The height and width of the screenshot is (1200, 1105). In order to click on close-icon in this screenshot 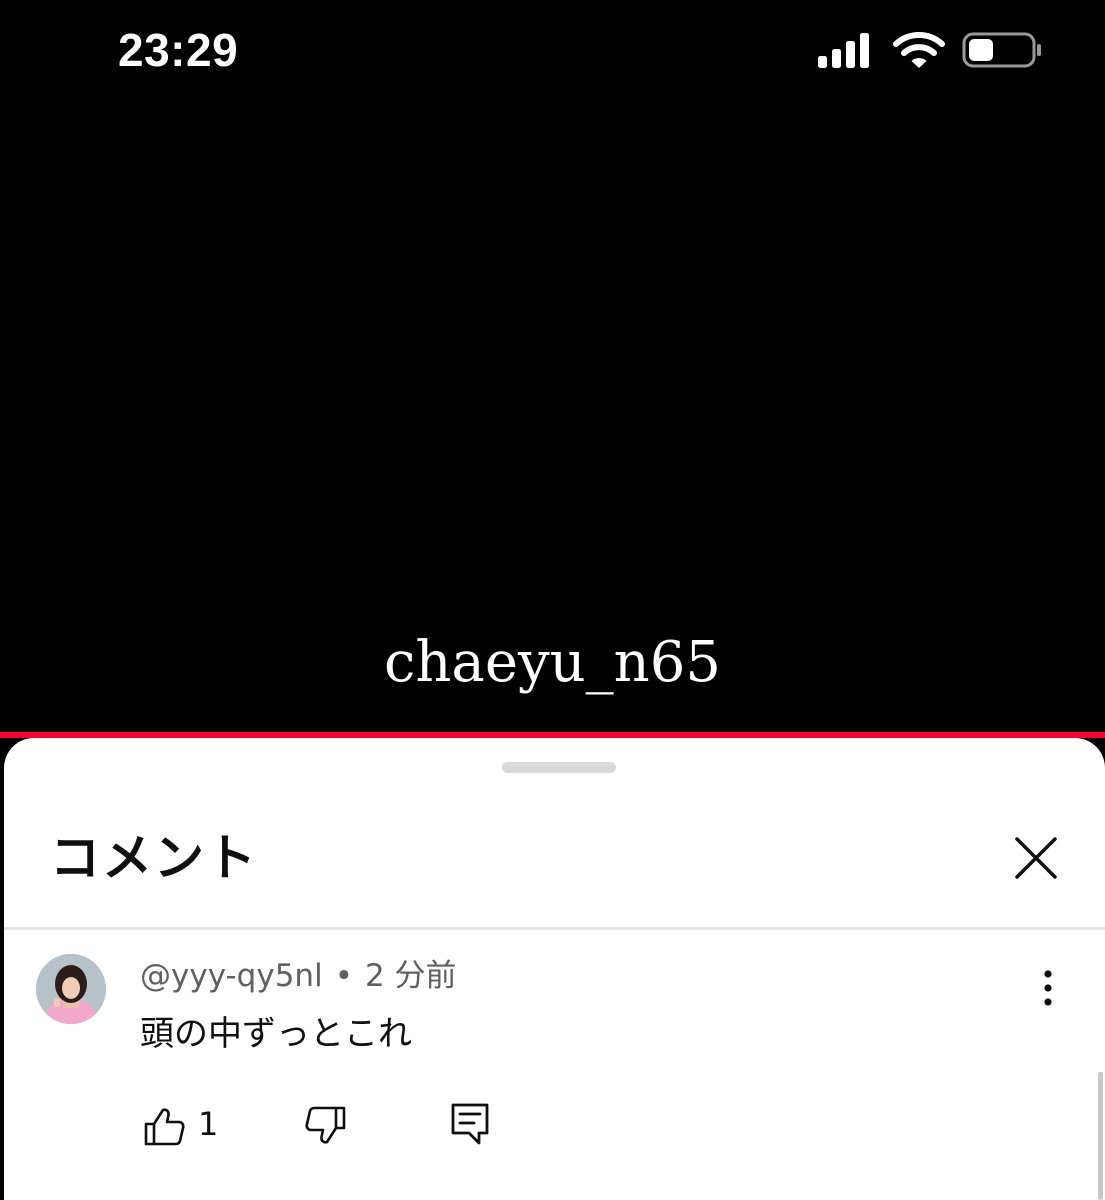, I will do `click(1036, 858)`.